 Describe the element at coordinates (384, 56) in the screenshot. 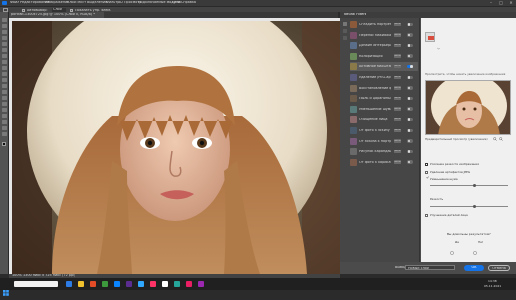

I see `filter-row: Колоризация Бета` at that location.